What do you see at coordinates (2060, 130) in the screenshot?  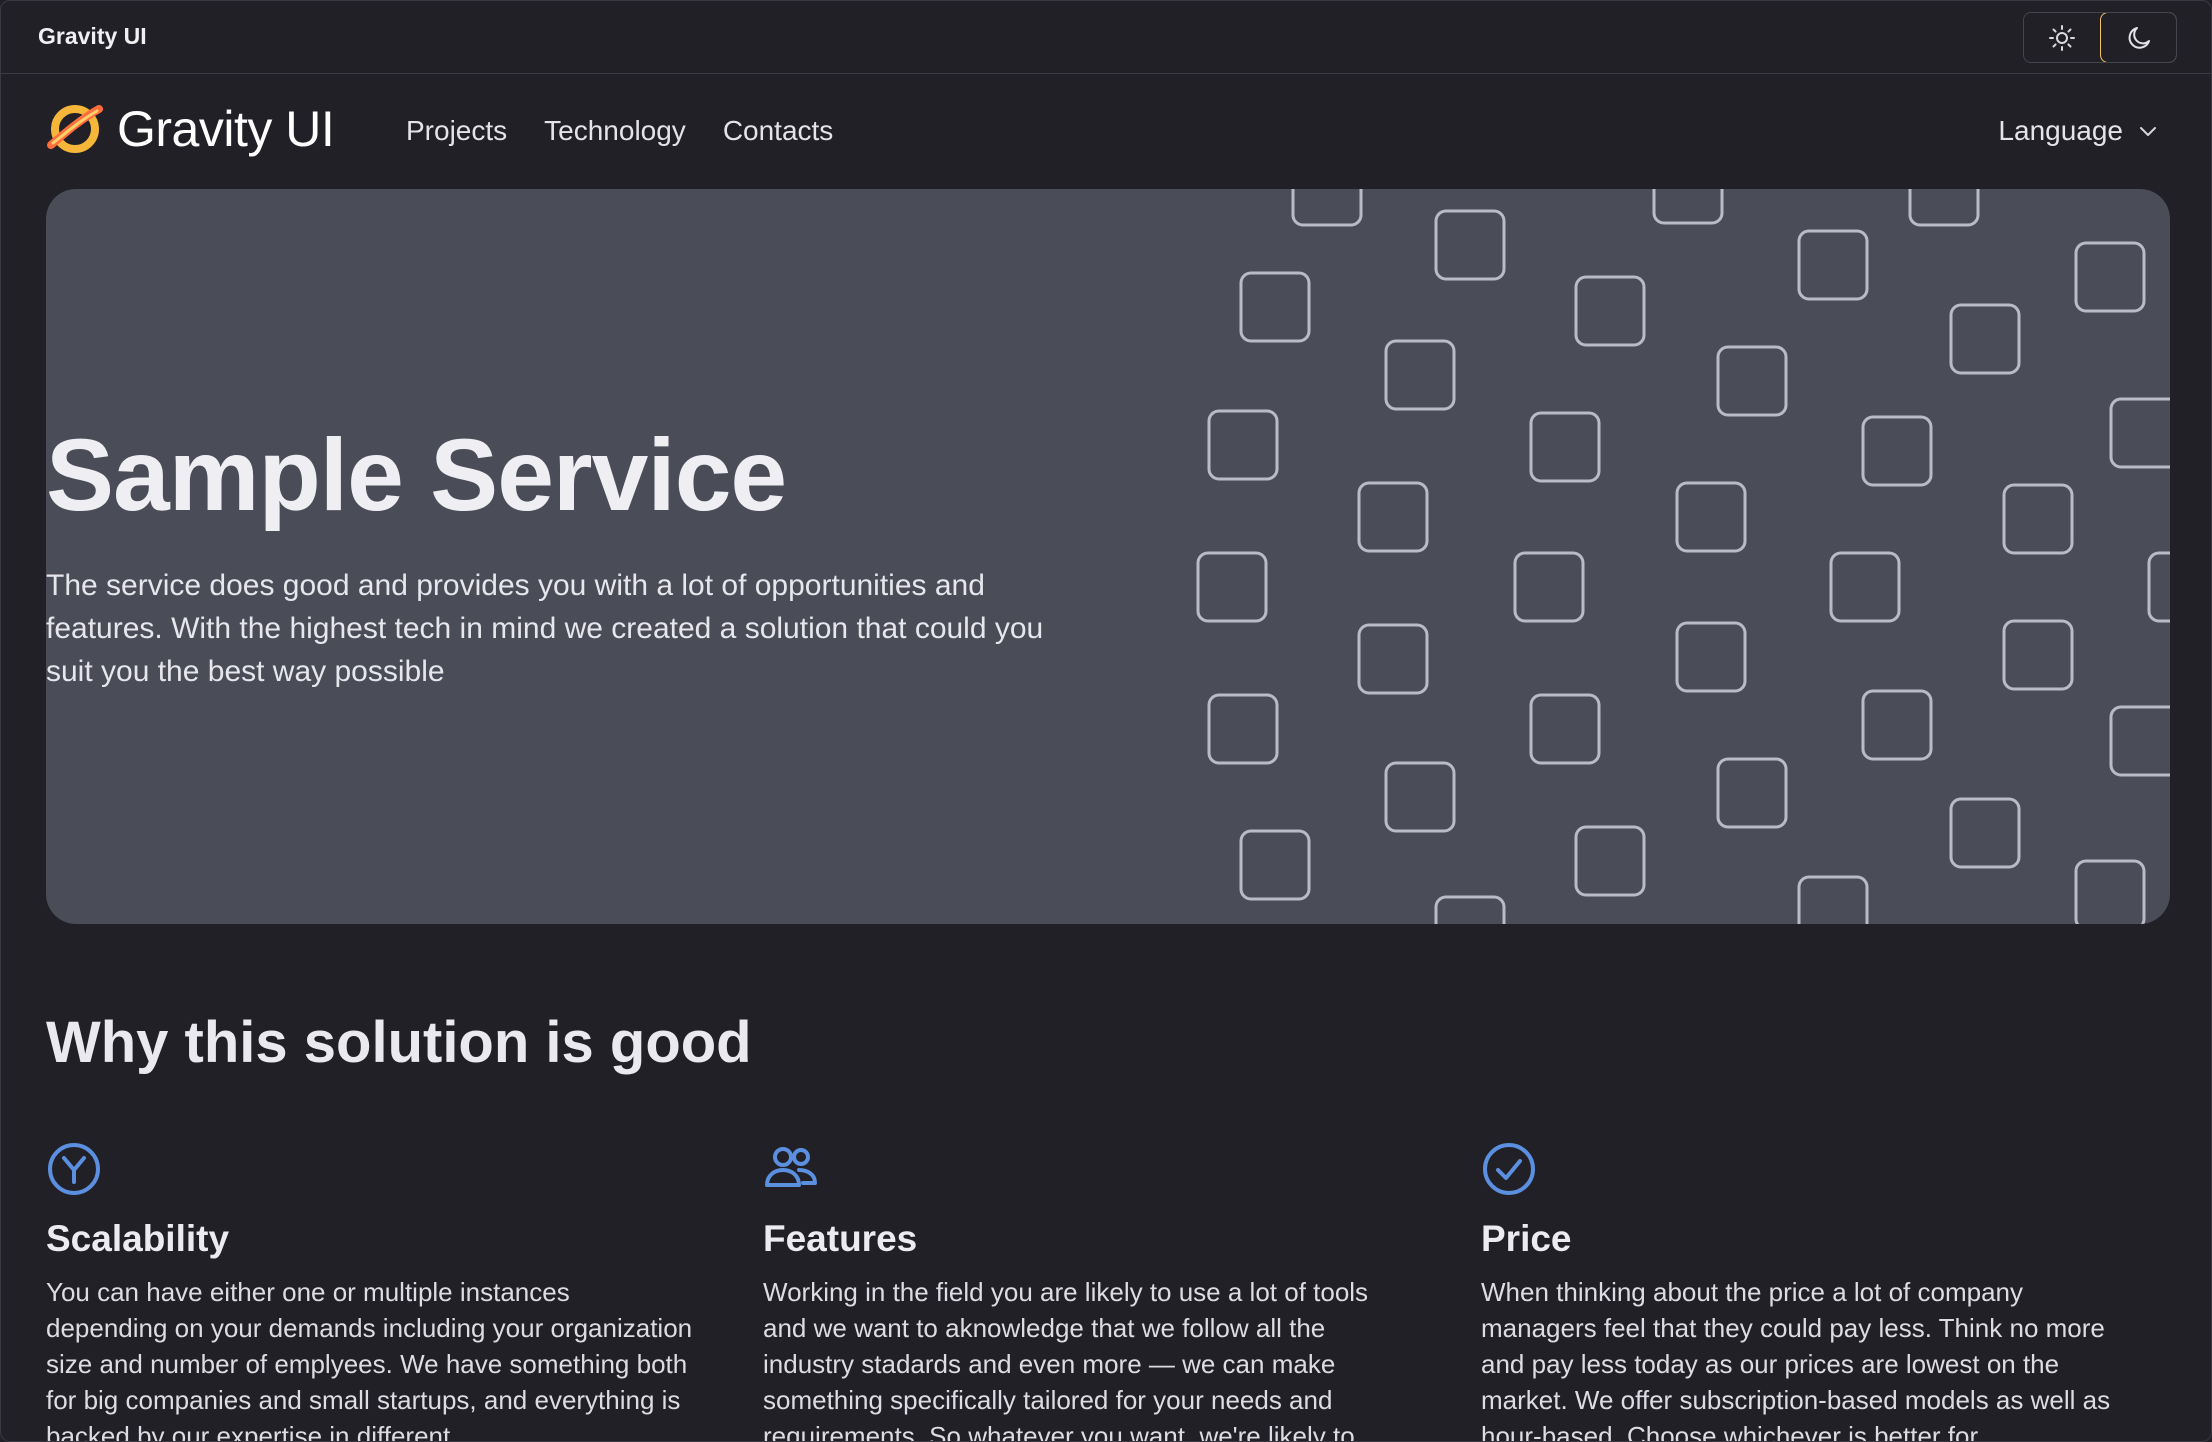 I see `language-label: Language` at bounding box center [2060, 130].